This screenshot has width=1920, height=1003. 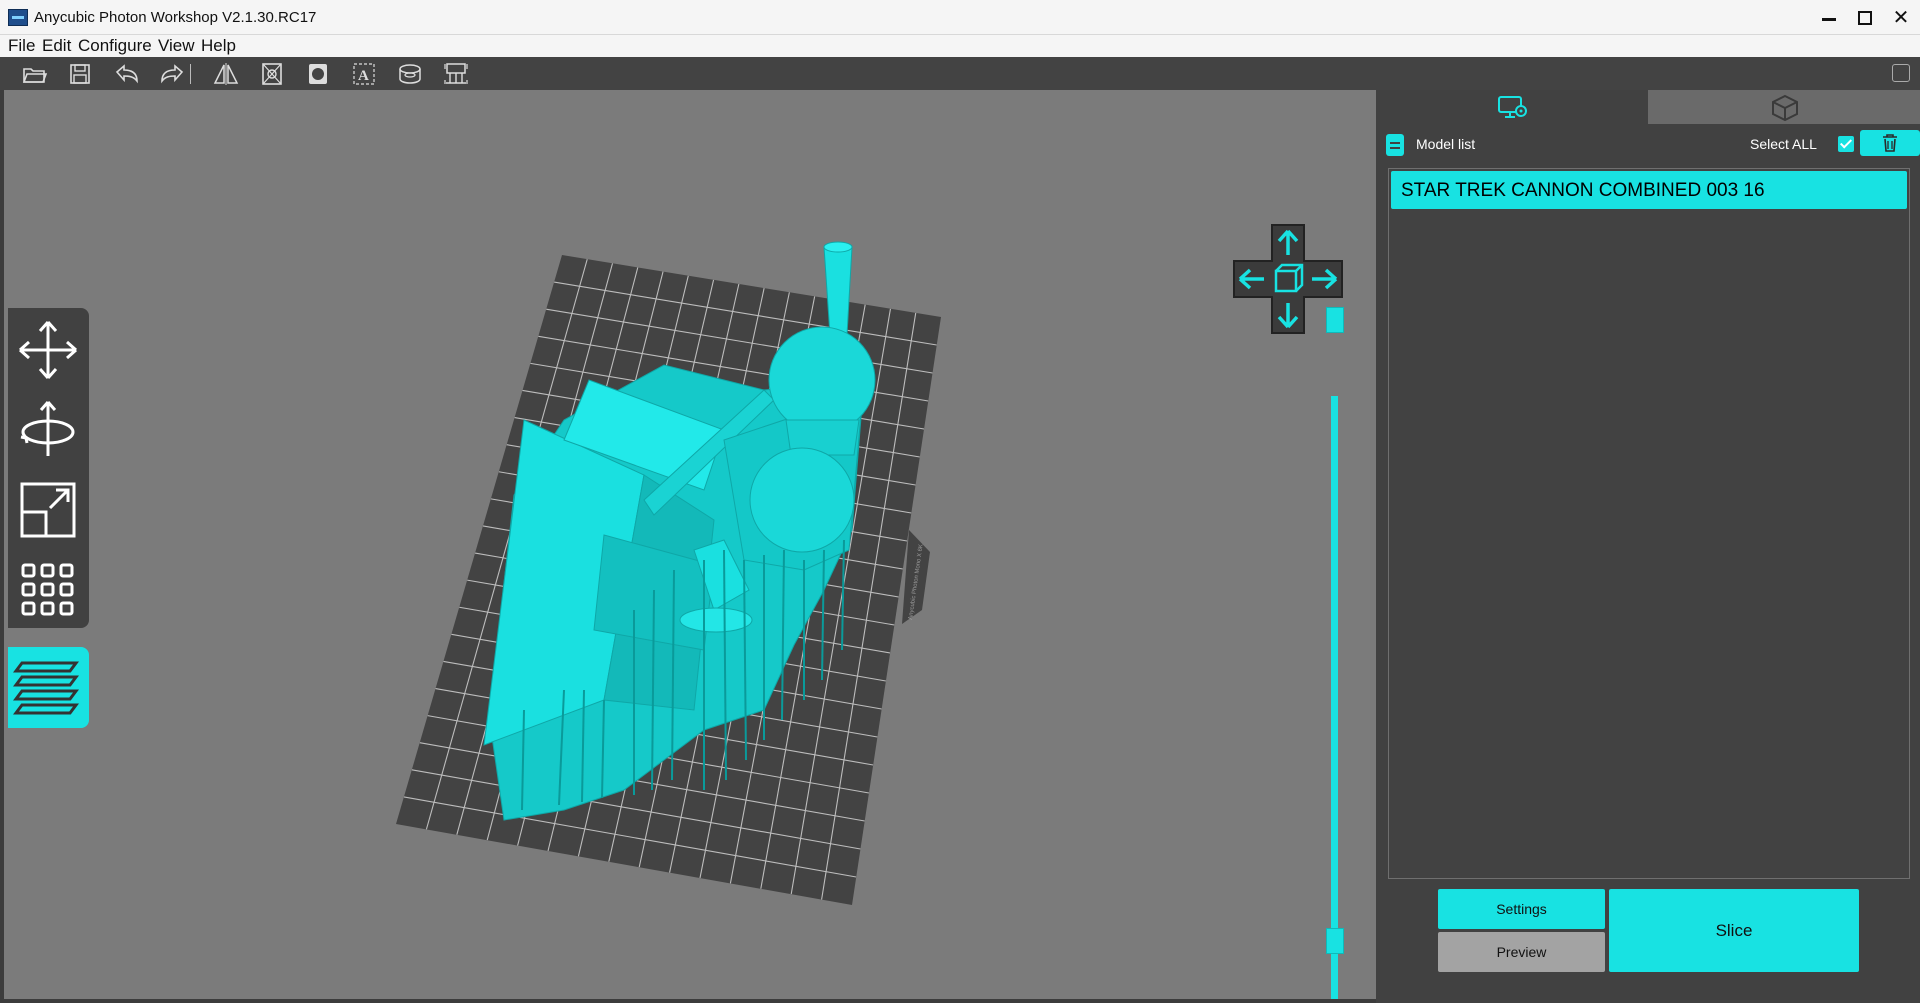 I want to click on layers-icon, so click(x=46, y=688).